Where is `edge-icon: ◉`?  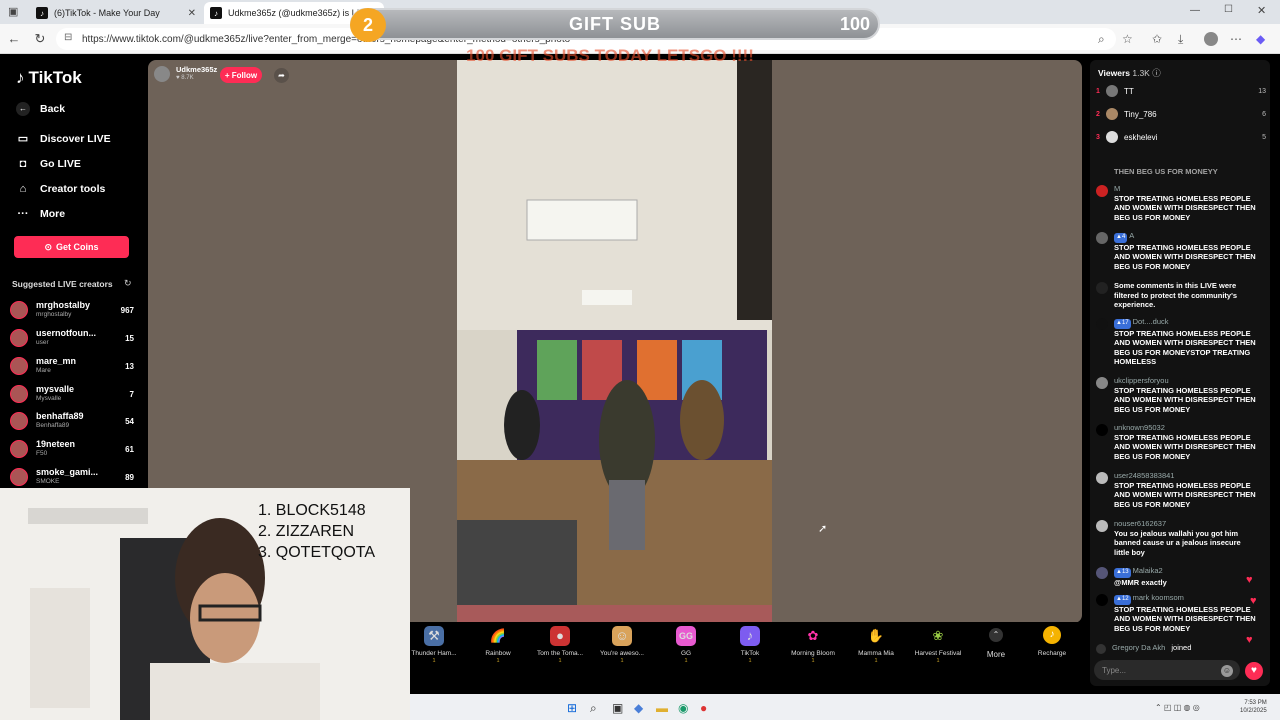 edge-icon: ◉ is located at coordinates (683, 708).